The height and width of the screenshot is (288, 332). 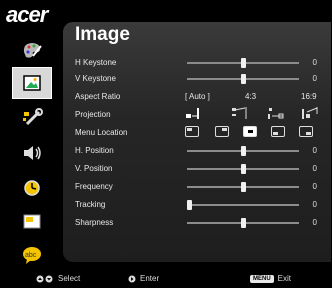 What do you see at coordinates (44, 278) in the screenshot?
I see `up-down-arrows-icon` at bounding box center [44, 278].